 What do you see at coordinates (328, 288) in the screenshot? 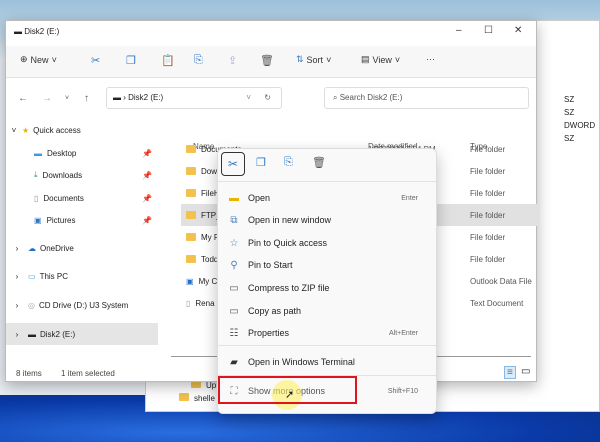
I see `menu-compress-zip: ▭ Compress to ZIP file` at bounding box center [328, 288].